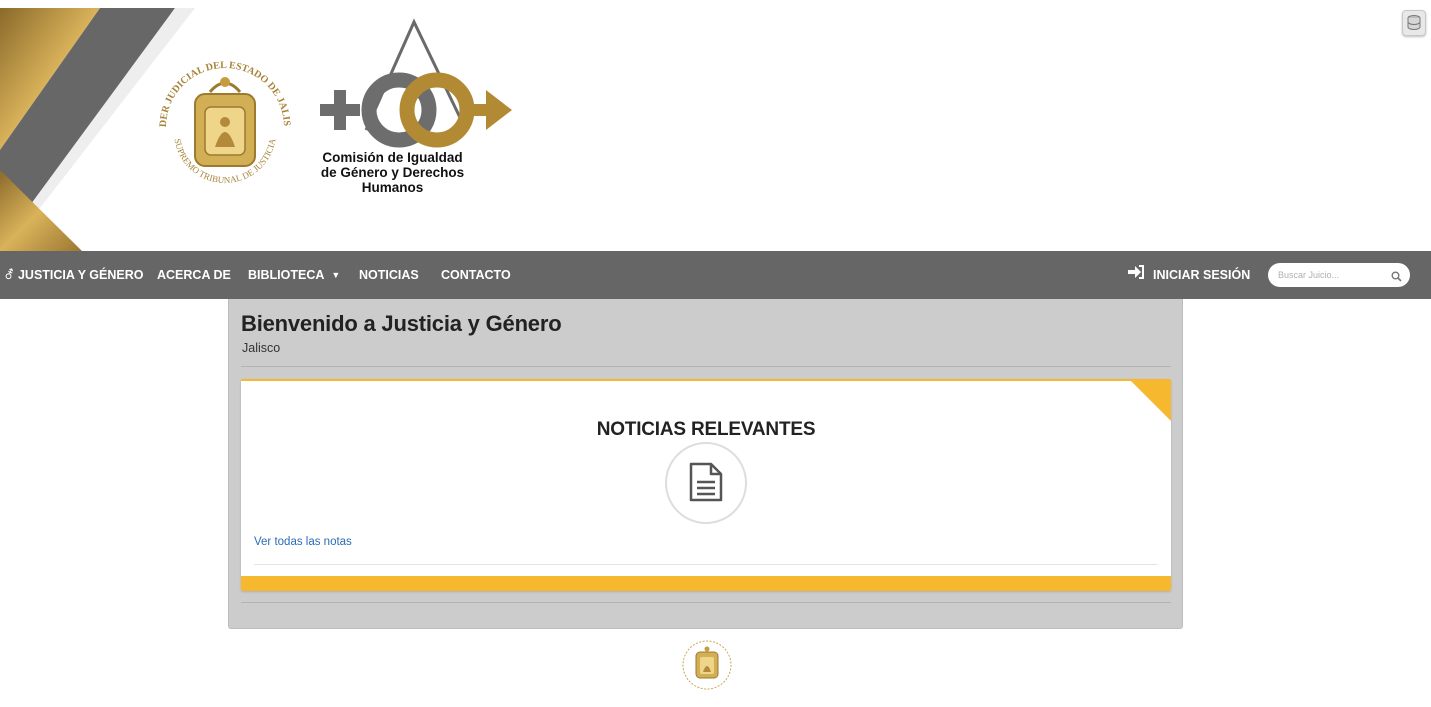 The height and width of the screenshot is (707, 1431). What do you see at coordinates (401, 323) in the screenshot?
I see `page-title: Bienvenido a Justicia y Género` at bounding box center [401, 323].